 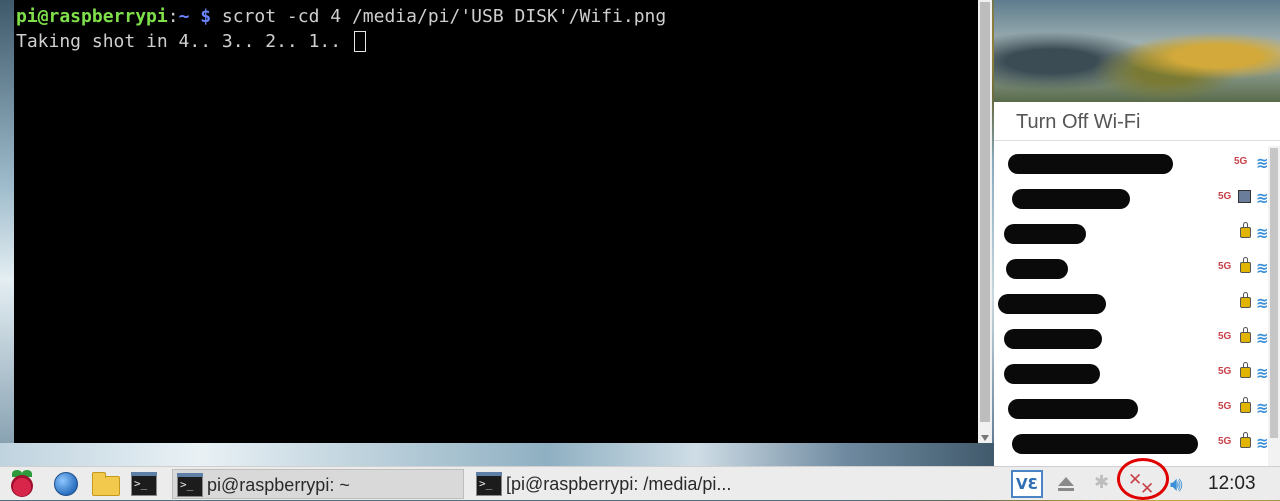 I want to click on network-list-scrollbar, so click(x=1274, y=306).